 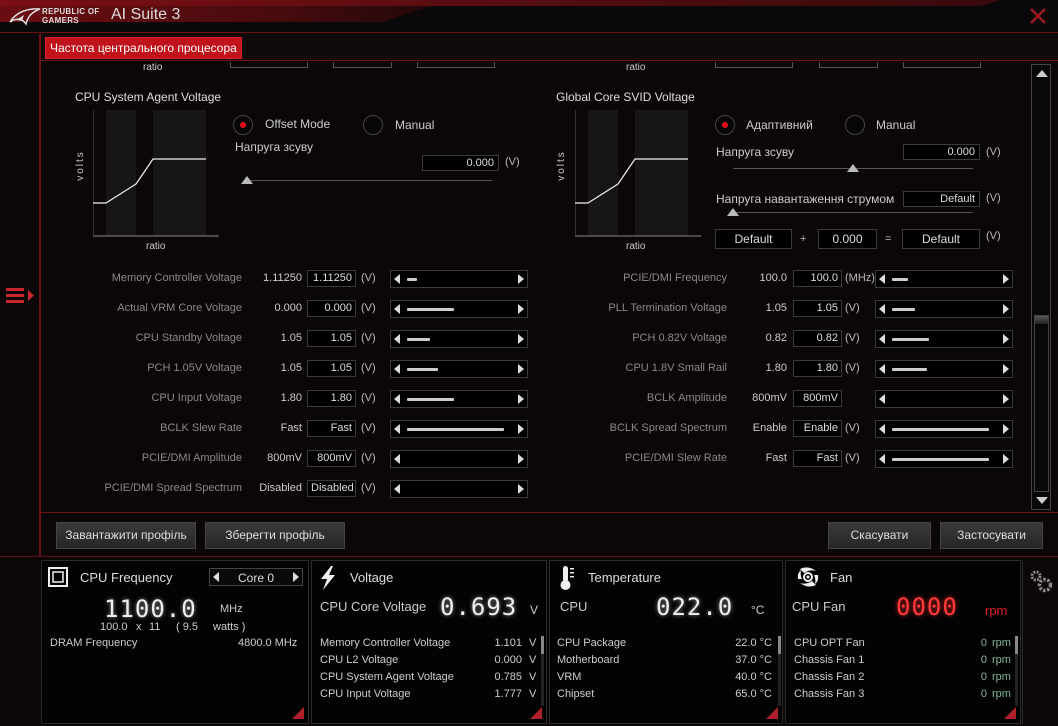 What do you see at coordinates (243, 125) in the screenshot?
I see `offset-mode-radio` at bounding box center [243, 125].